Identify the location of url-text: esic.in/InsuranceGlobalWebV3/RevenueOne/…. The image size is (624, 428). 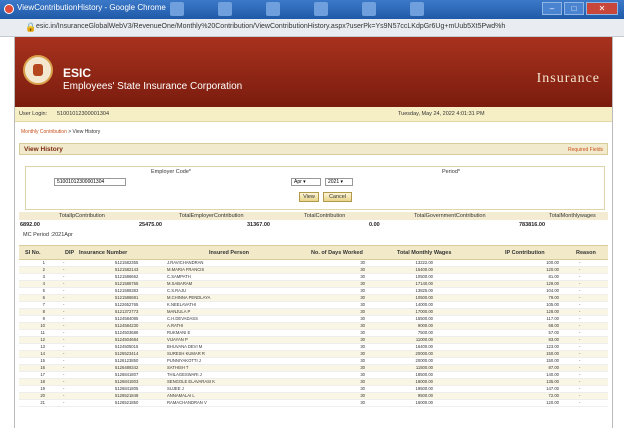
(270, 26).